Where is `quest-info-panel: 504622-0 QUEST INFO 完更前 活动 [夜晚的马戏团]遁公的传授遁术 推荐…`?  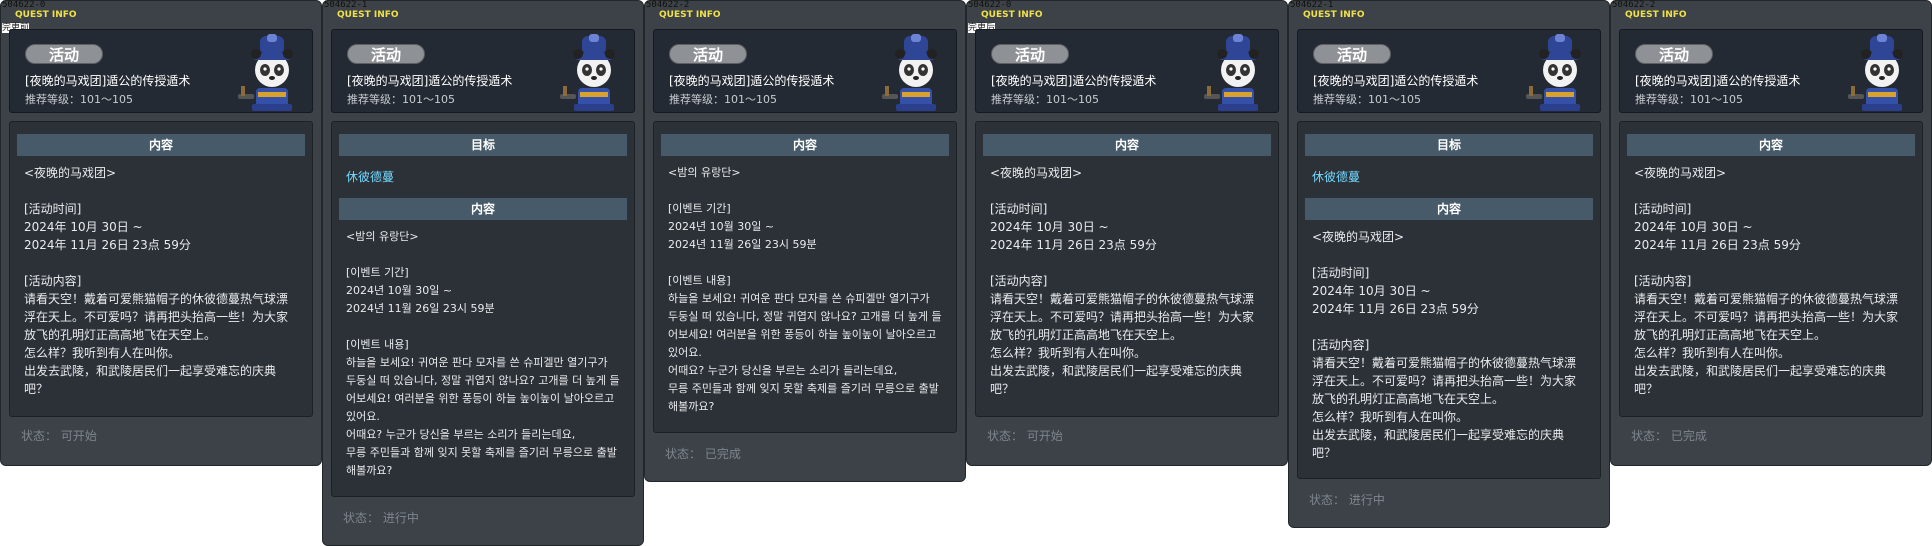
quest-info-panel: 504622-0 QUEST INFO 完更前 活动 [夜晚的马戏团]遁公的传授遁术 推荐… is located at coordinates (161, 233).